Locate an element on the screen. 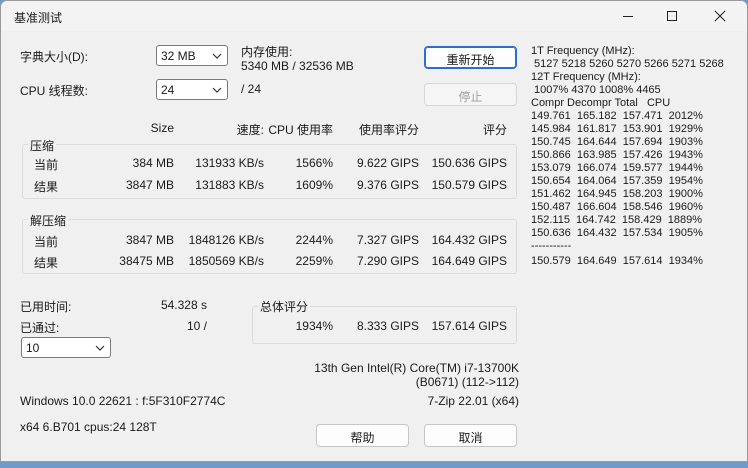 The image size is (748, 468). cell-rating: 164.432 GIPS is located at coordinates (469, 240).